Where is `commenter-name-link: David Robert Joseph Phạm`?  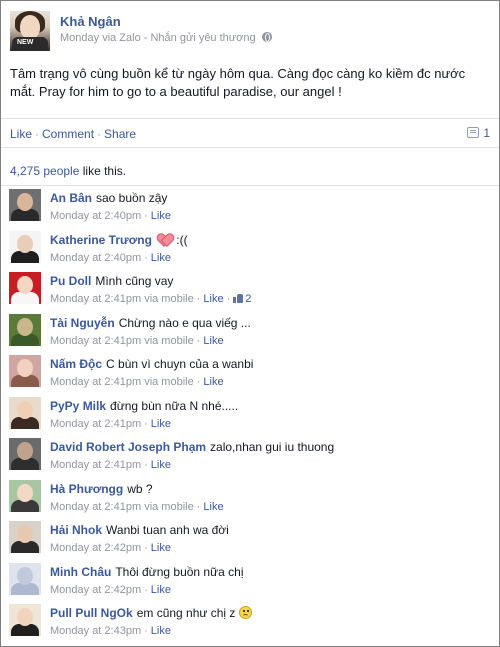
commenter-name-link: David Robert Joseph Phạm is located at coordinates (128, 447).